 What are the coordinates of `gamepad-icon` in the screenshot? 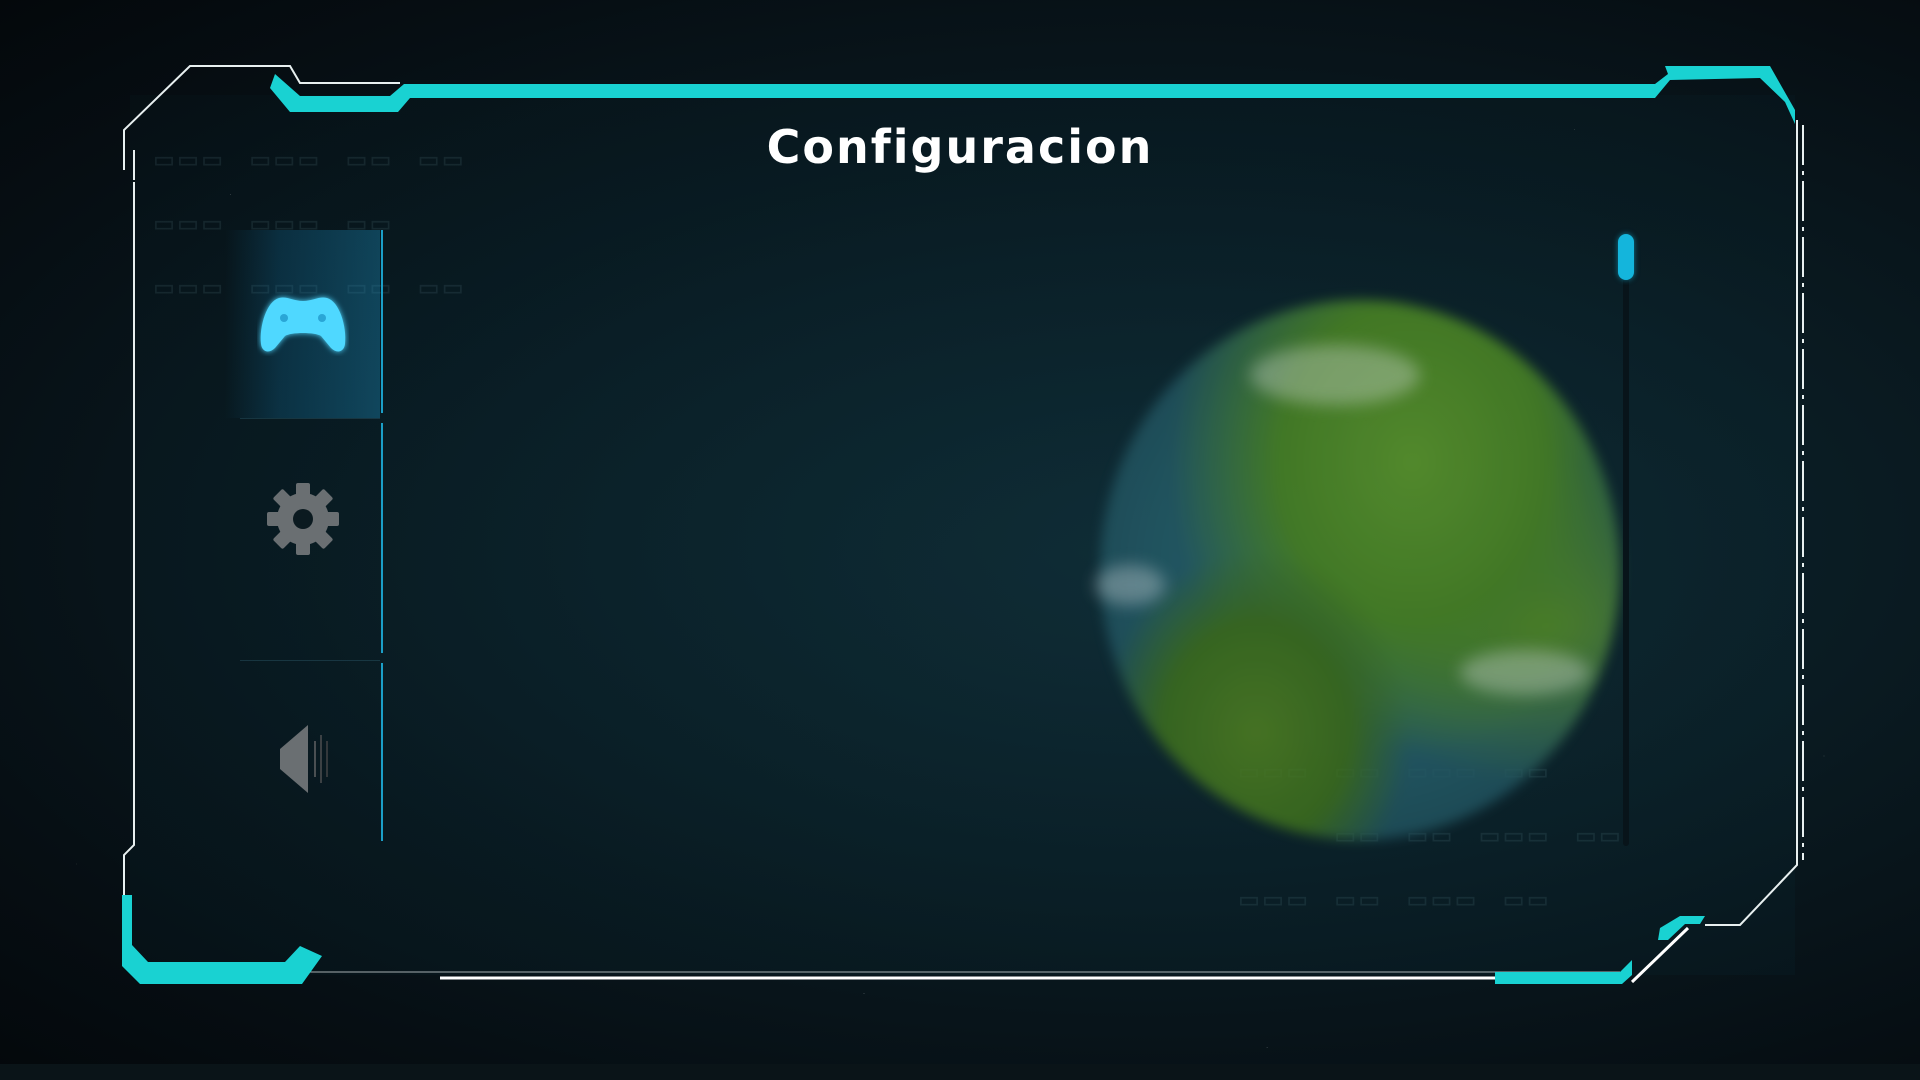 It's located at (303, 324).